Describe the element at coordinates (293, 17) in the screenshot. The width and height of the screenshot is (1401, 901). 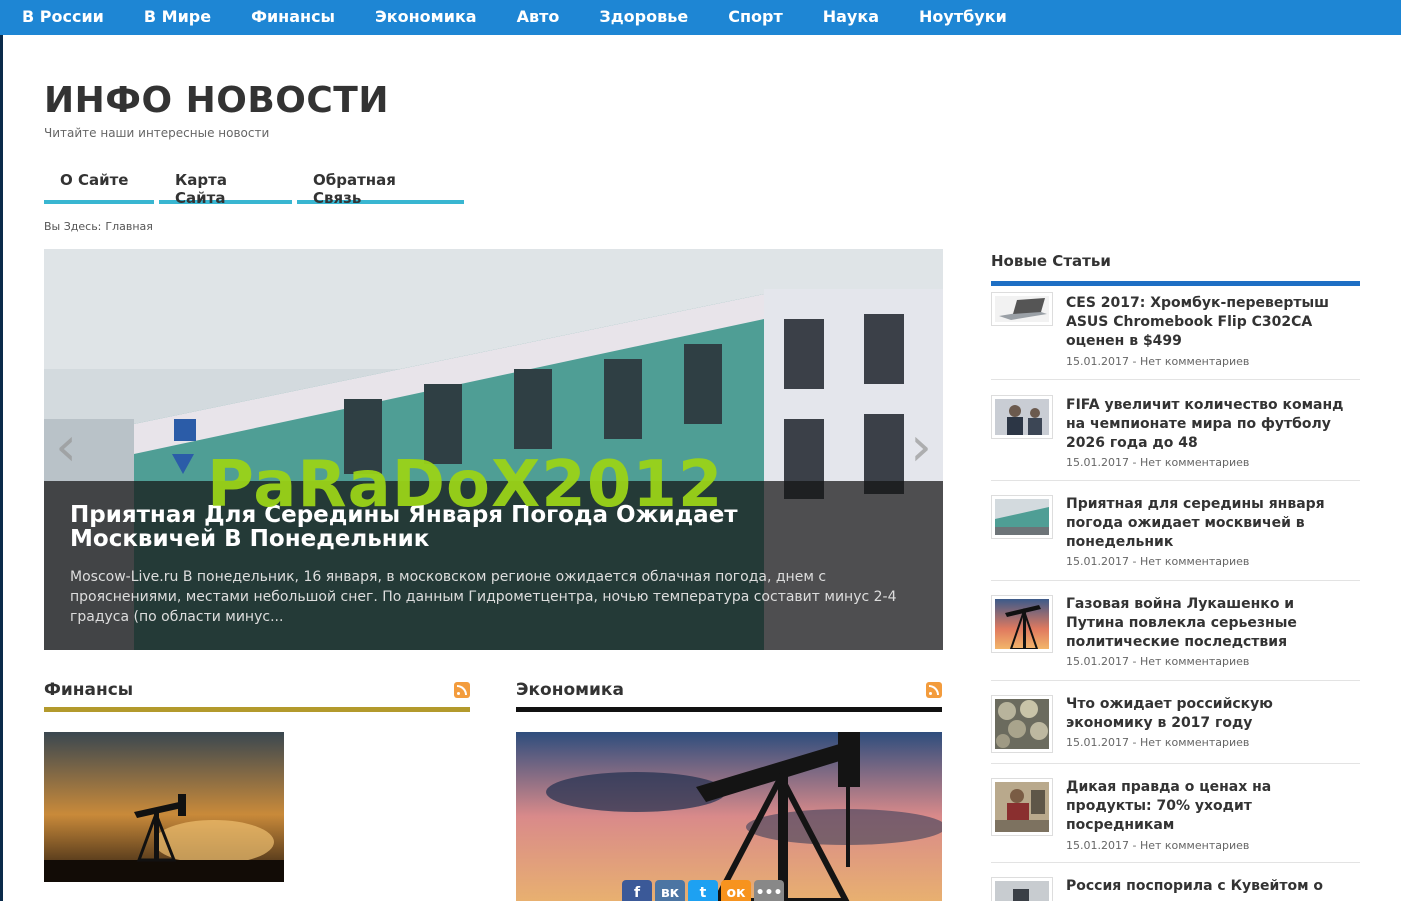
I see `nav-item-finance: Финансы` at that location.